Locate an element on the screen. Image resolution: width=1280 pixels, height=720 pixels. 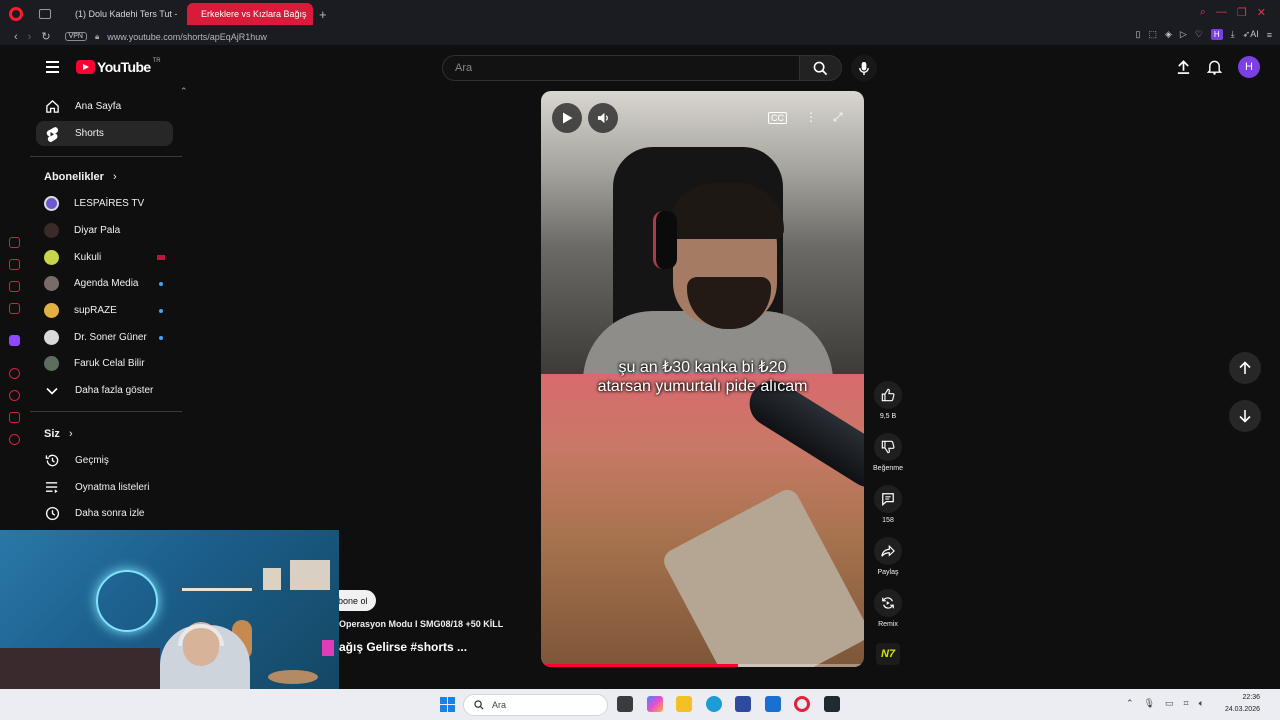
browser-tab-1: (1) Dolu Kadehi Ters Tut - is located at coordinates (122, 14).